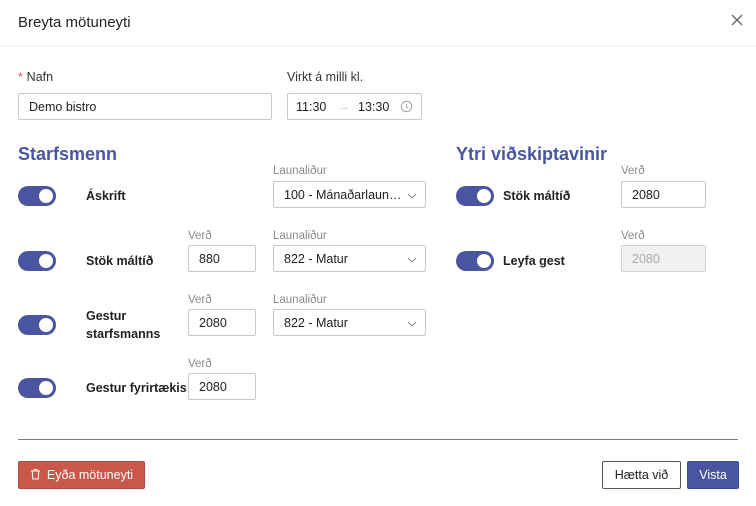  Describe the element at coordinates (37, 325) in the screenshot. I see `toggle-staff-guest` at that location.